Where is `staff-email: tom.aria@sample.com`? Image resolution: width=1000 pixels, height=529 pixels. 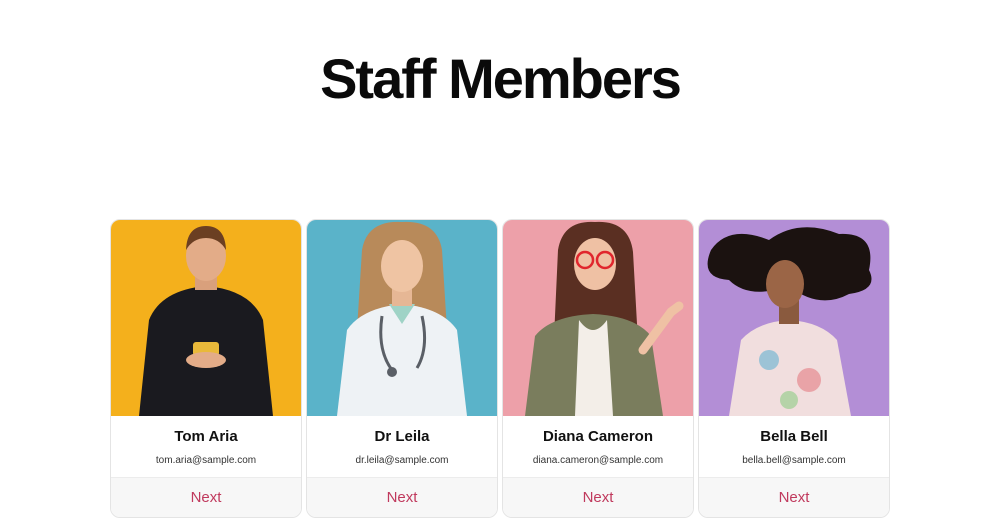 staff-email: tom.aria@sample.com is located at coordinates (206, 460).